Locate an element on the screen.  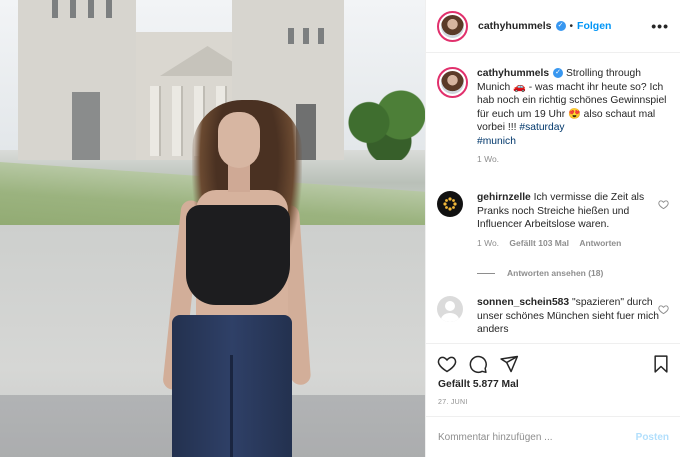
comment-form: Posten is located at coordinates (553, 436).